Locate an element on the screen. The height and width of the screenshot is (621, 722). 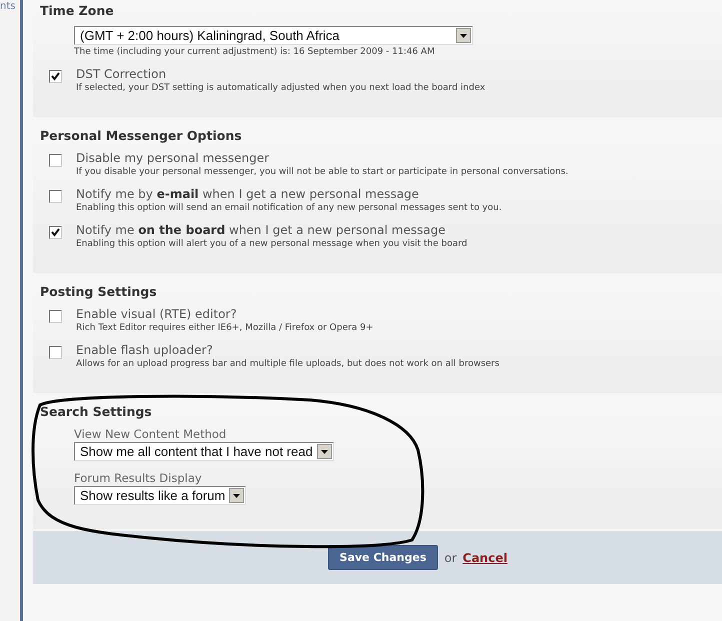
time-hint: The time (including your current adjustment) is: 16 September 2009 - 11:46 AM is located at coordinates (255, 52).